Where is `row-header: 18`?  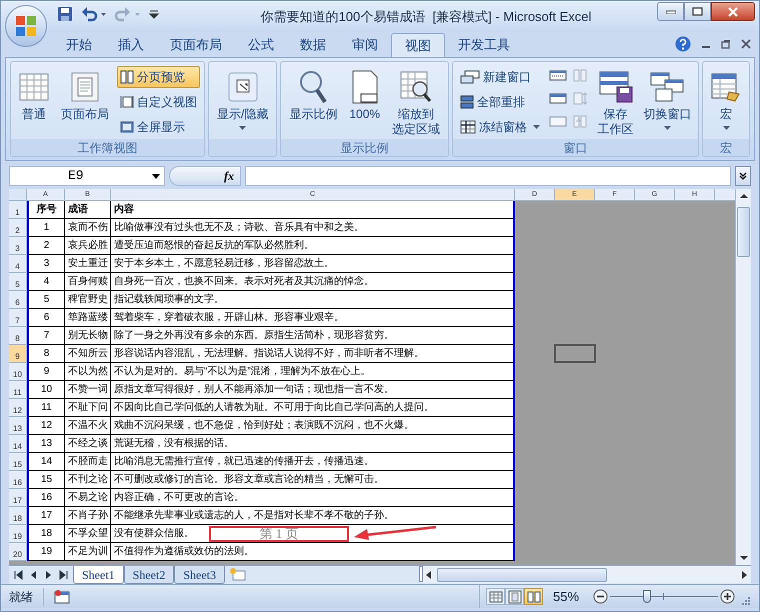
row-header: 18 is located at coordinates (18, 516).